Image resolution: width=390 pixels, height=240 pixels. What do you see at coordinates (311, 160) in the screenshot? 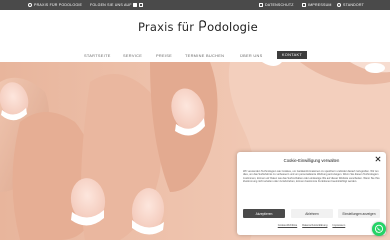
I see `cookie-dialog-title: Cookie-Einwilligung verwalten` at bounding box center [311, 160].